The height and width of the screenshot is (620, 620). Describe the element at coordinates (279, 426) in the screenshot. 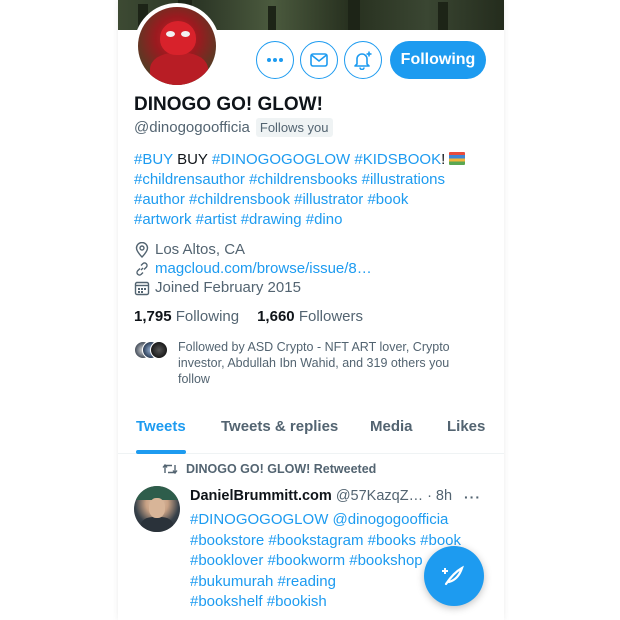

I see `tab-tweets-replies: Tweets & replies` at that location.